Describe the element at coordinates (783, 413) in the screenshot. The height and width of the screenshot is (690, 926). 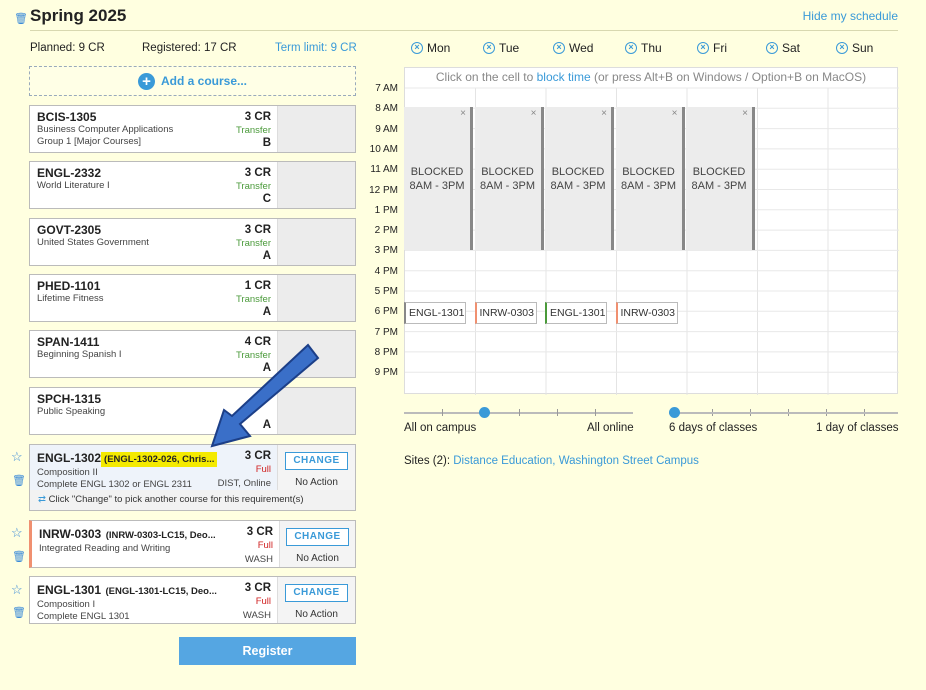
I see `days-slider-track` at that location.